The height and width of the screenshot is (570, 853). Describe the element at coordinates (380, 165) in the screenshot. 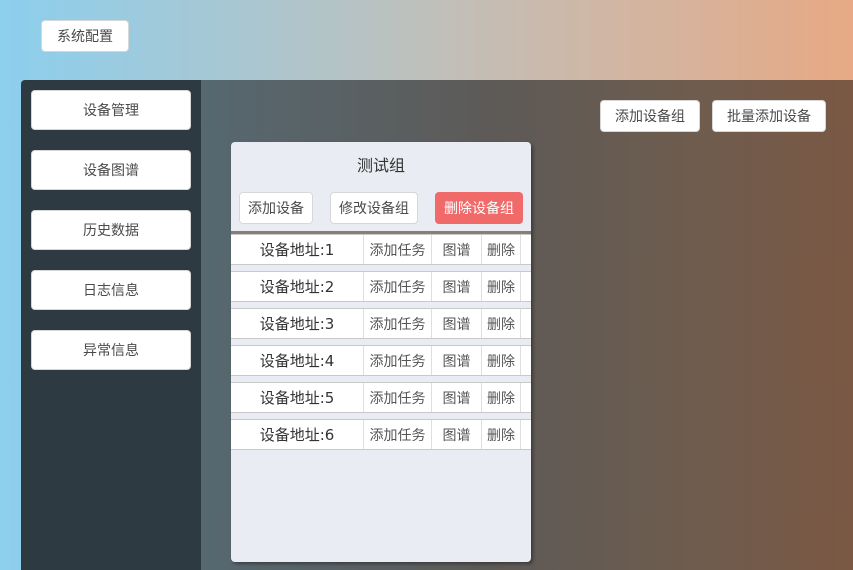

I see `group-title: 测试组` at that location.